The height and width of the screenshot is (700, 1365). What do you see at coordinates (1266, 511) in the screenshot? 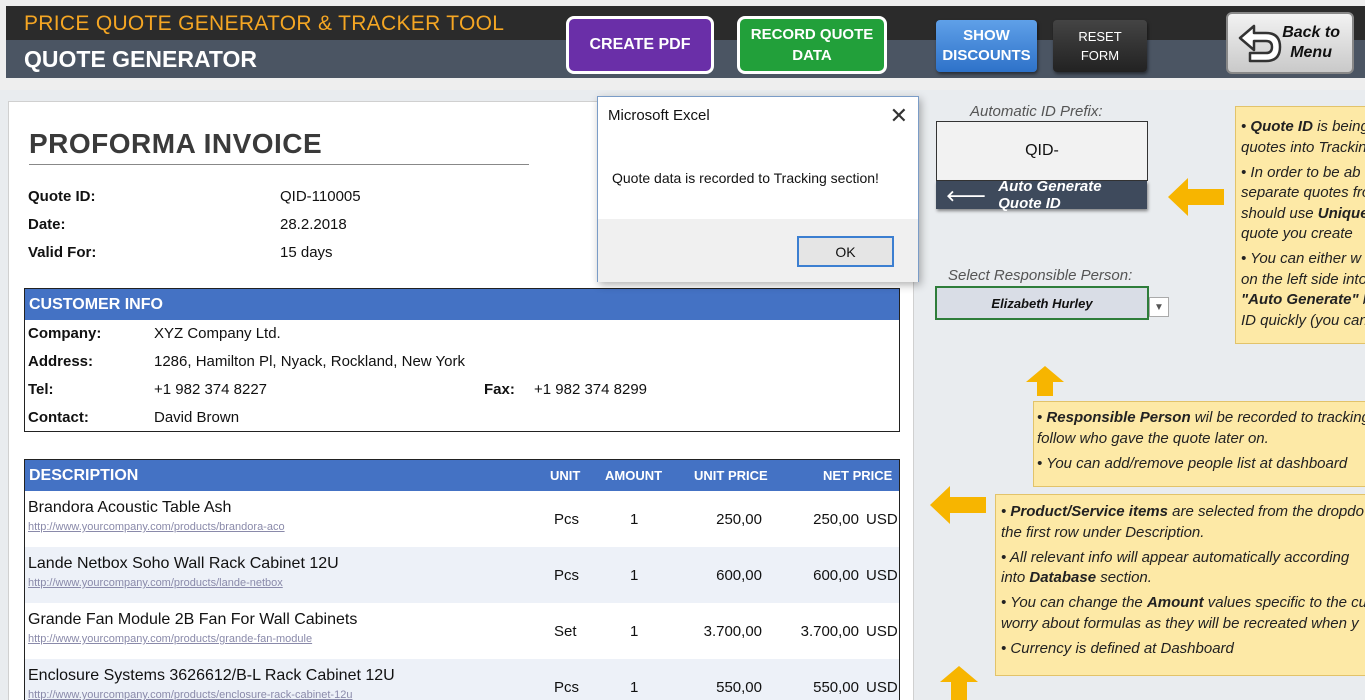
I see `note3-line1: are selected from the dropdo` at bounding box center [1266, 511].